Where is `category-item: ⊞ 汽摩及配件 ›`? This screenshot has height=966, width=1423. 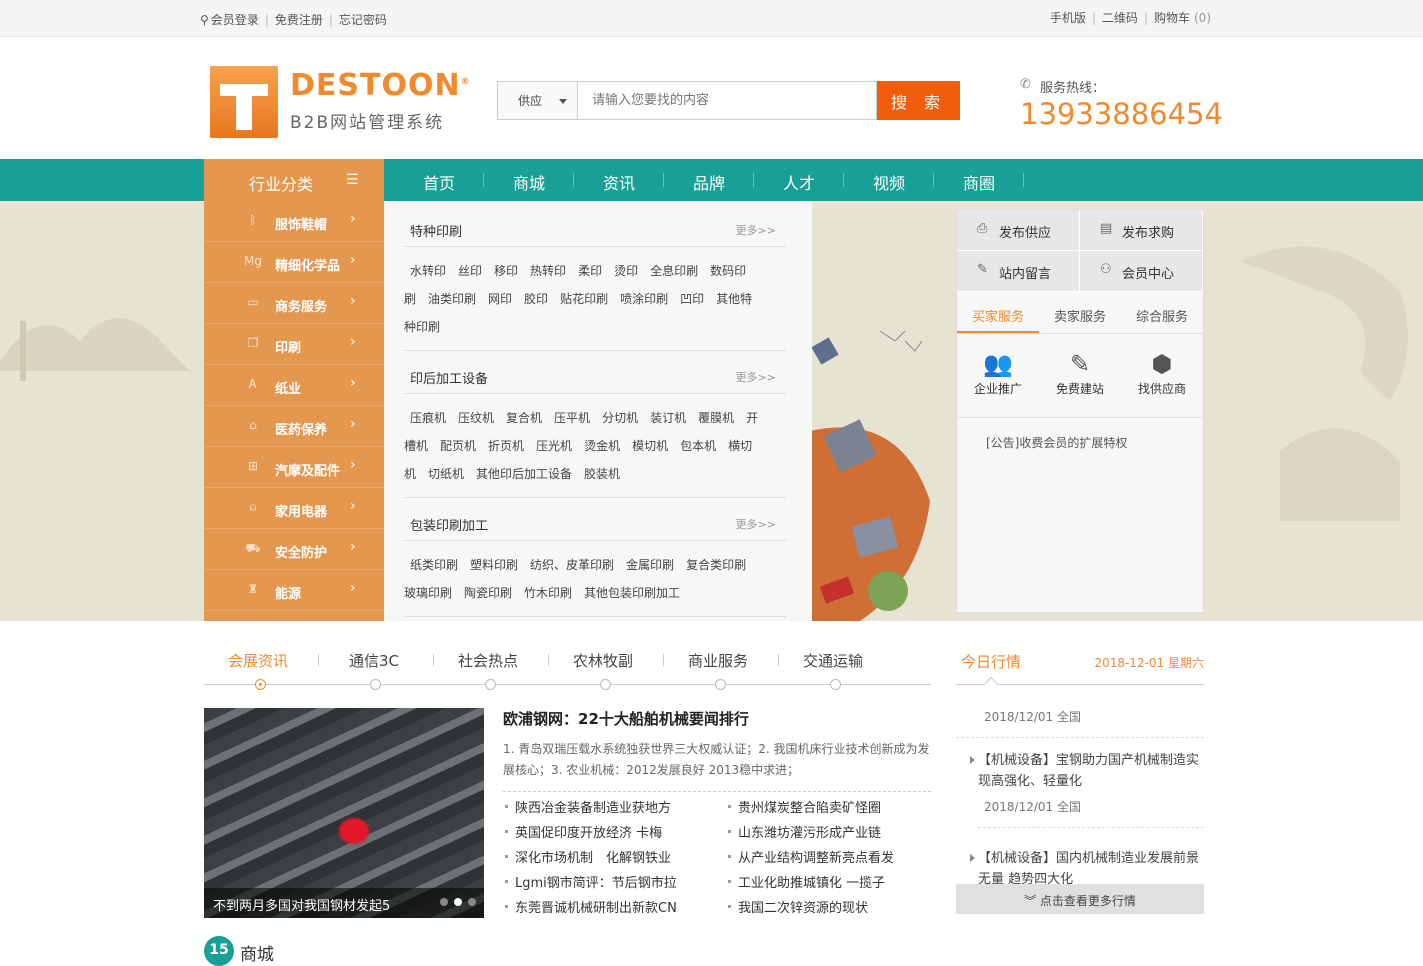 category-item: ⊞ 汽摩及配件 › is located at coordinates (294, 467).